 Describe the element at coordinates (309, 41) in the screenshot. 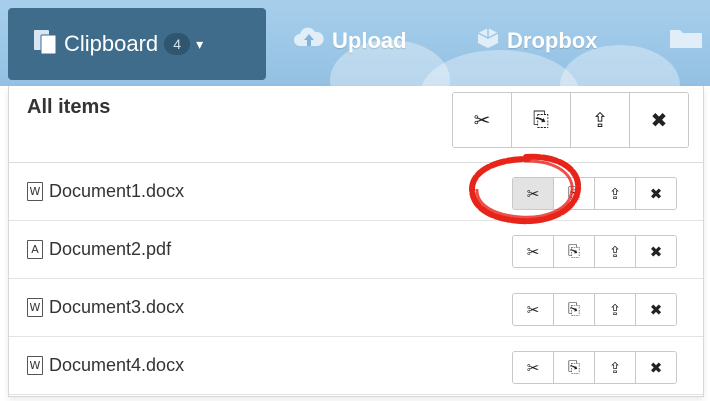

I see `cloud-upload-icon` at that location.